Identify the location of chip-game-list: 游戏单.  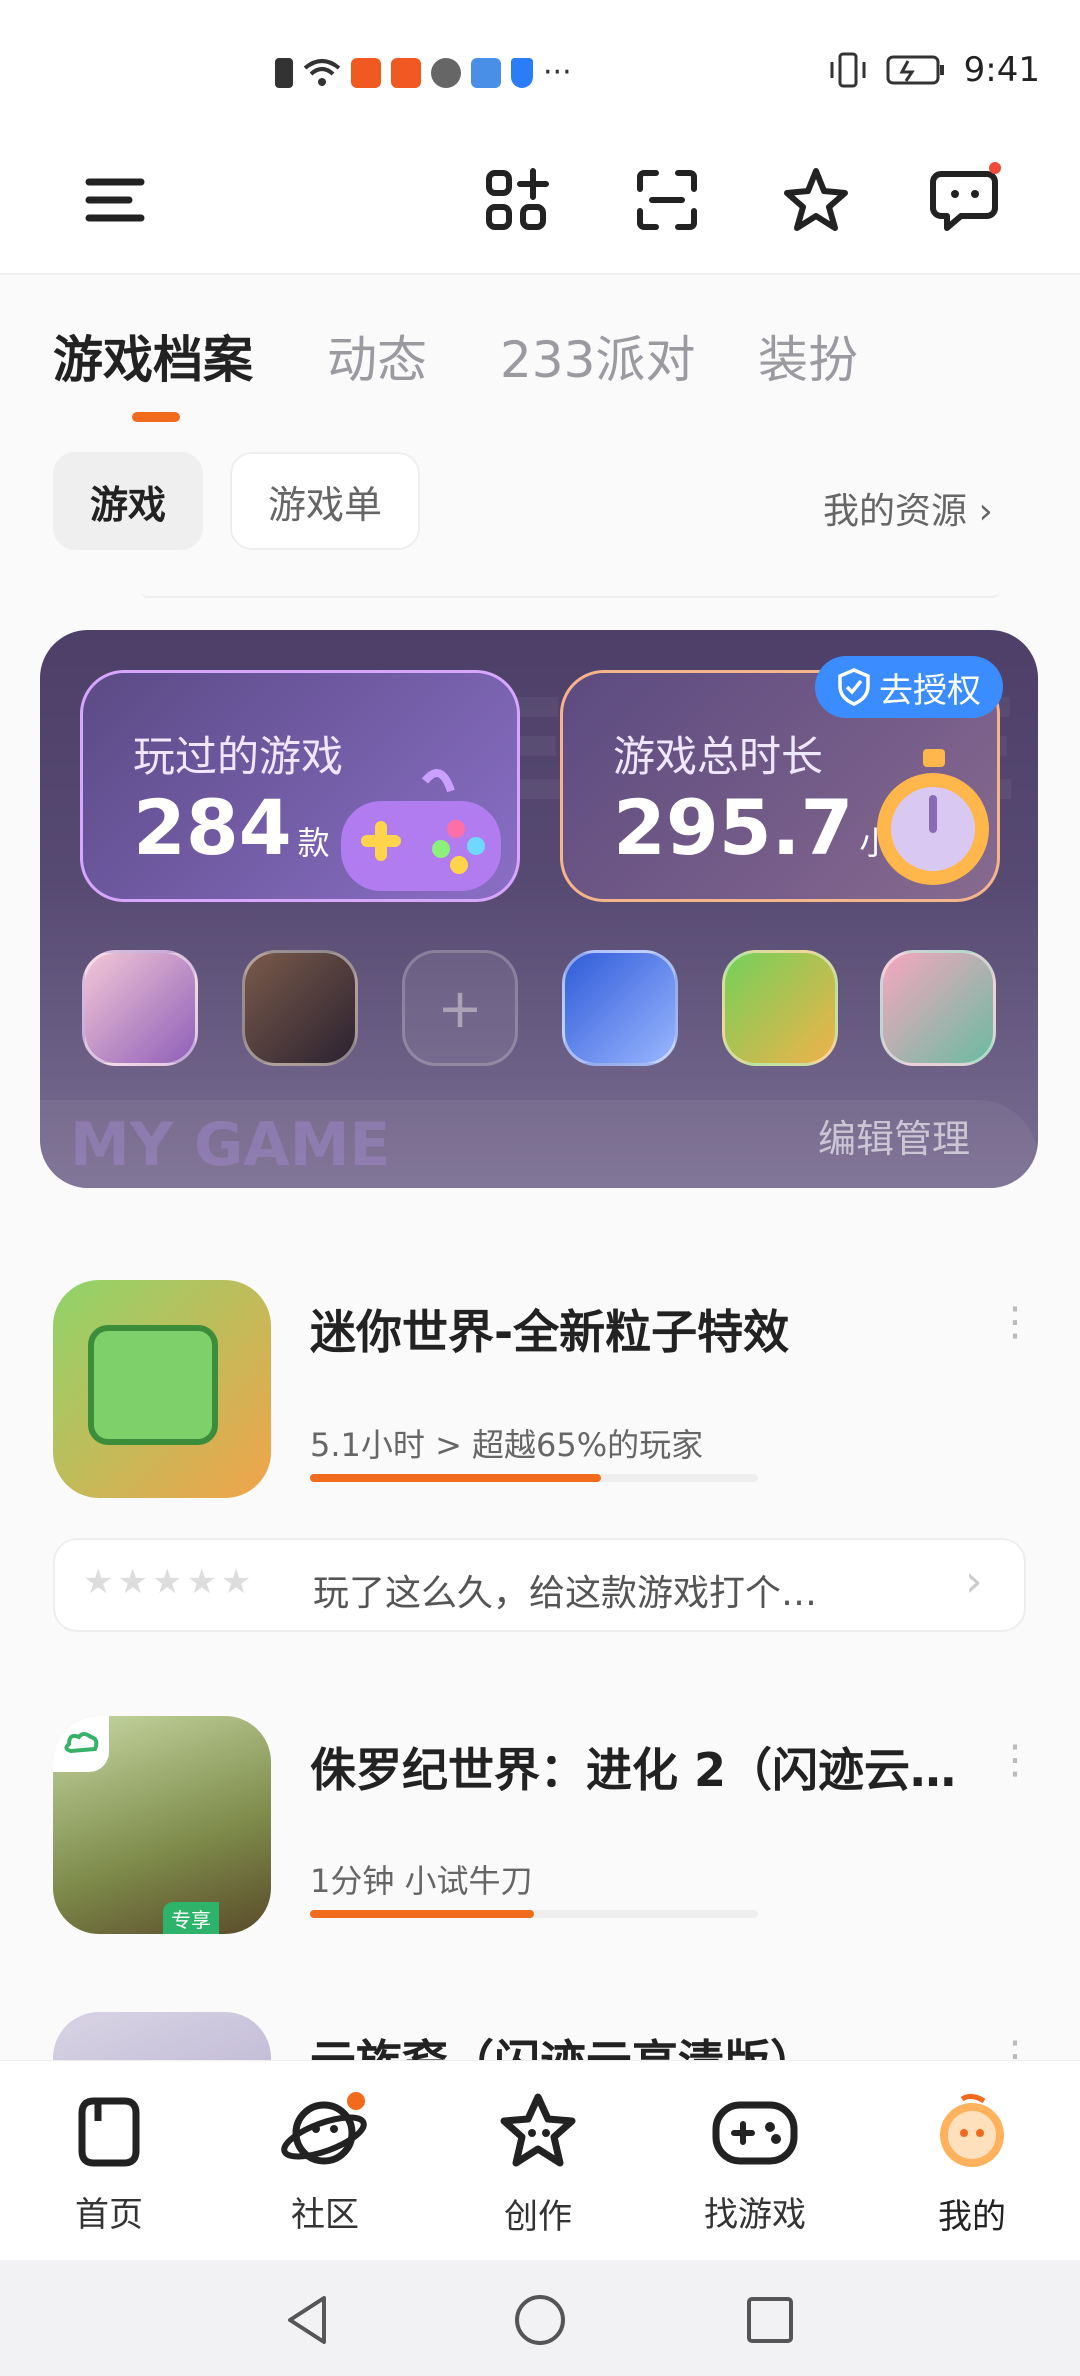
(325, 501).